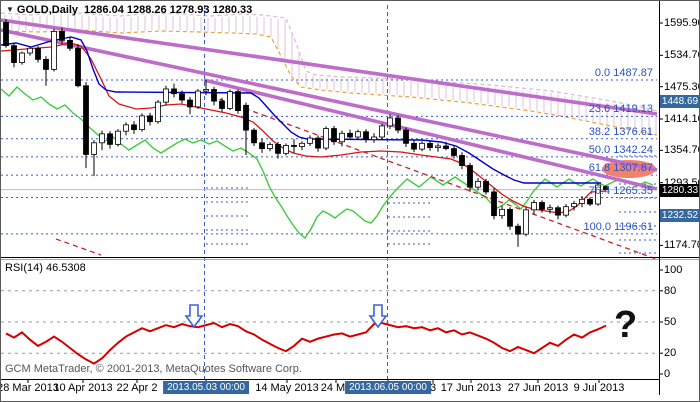  Describe the element at coordinates (623, 73) in the screenshot. I see `fib-level-label: 0.0 1487.87` at that location.